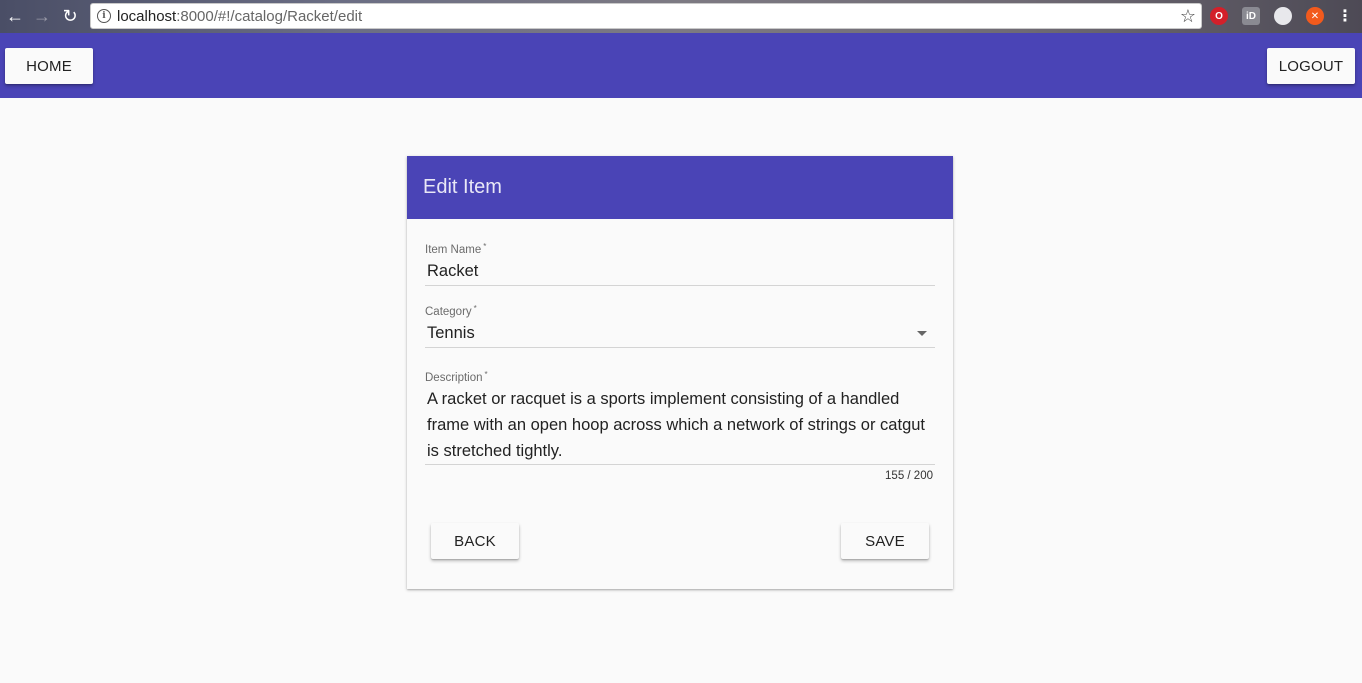 This screenshot has height=683, width=1362. Describe the element at coordinates (448, 312) in the screenshot. I see `category-label-text: Category` at that location.